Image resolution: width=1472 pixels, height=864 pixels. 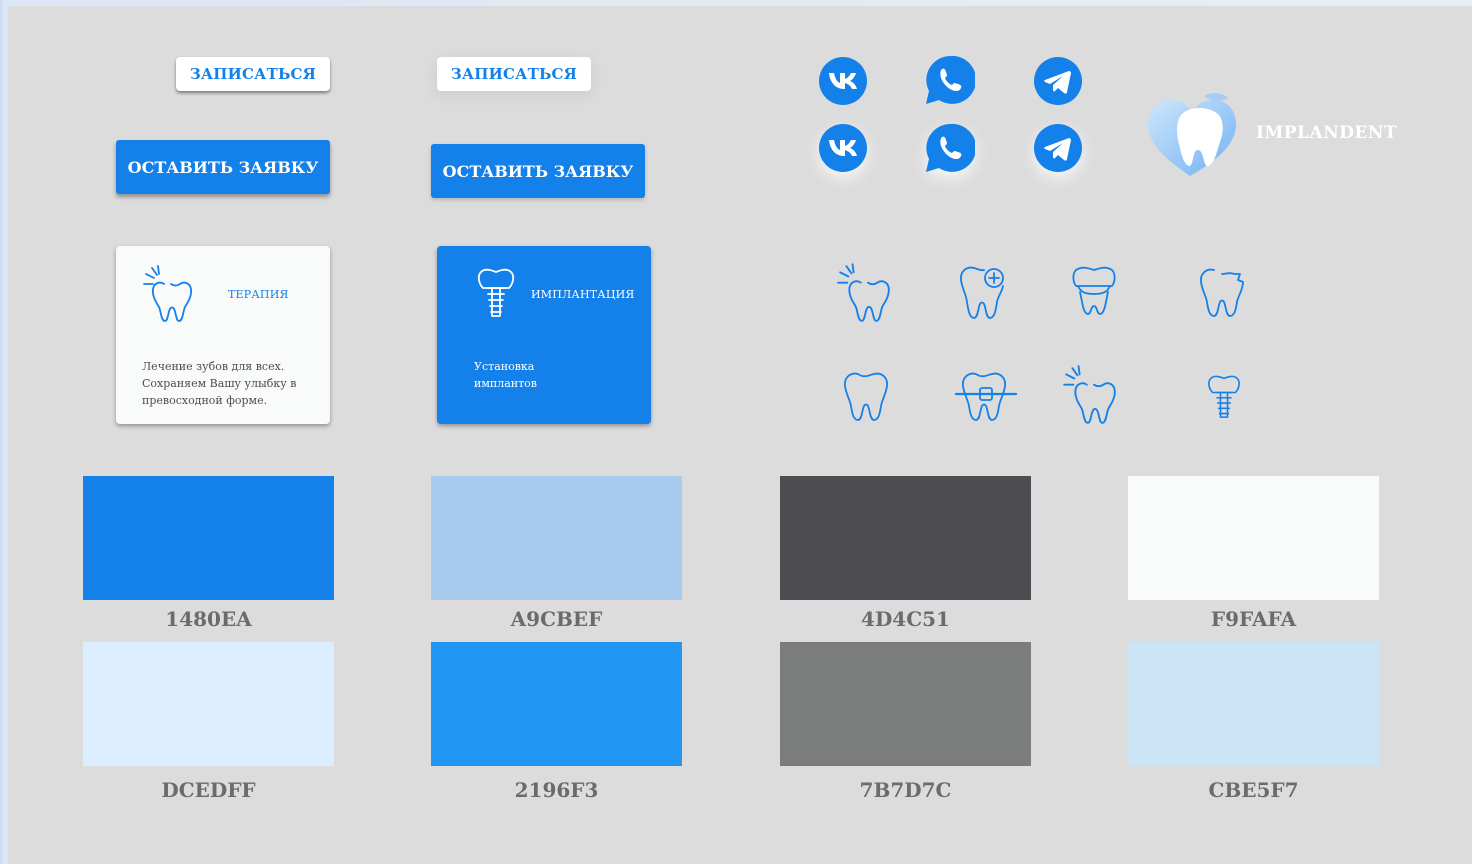 What do you see at coordinates (986, 396) in the screenshot?
I see `tooth-braces-icon` at bounding box center [986, 396].